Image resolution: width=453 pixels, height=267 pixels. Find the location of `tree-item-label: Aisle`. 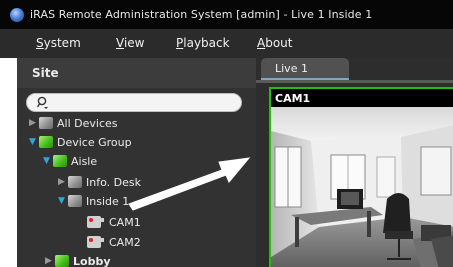

tree-item-label: Aisle is located at coordinates (84, 161).